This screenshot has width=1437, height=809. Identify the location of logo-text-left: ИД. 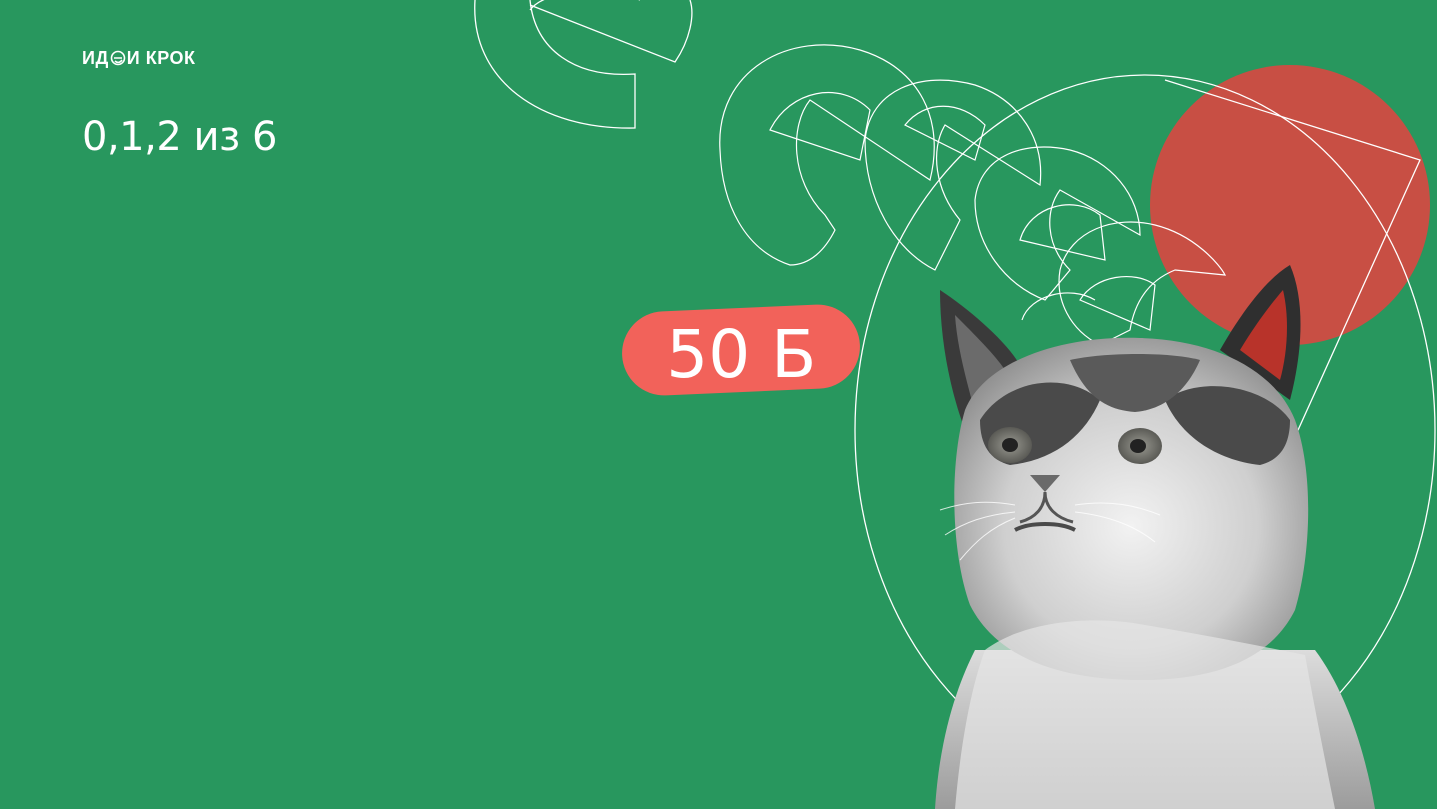
(95, 57).